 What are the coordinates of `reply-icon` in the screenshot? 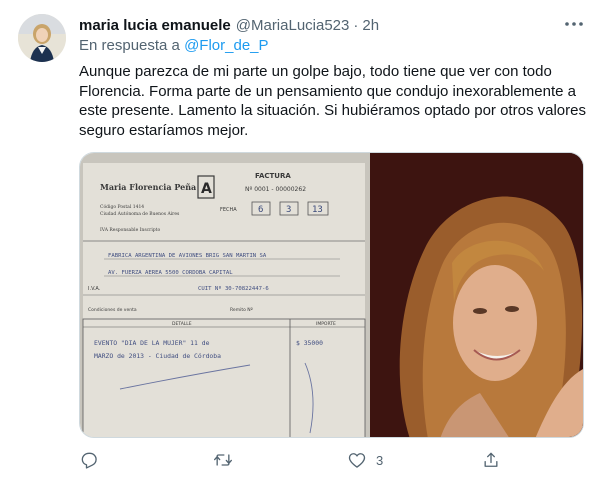 It's located at (89, 460).